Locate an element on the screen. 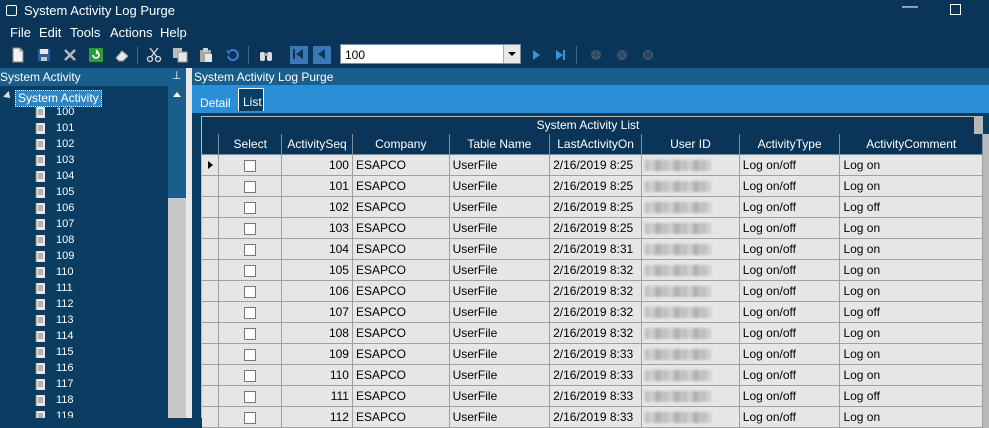 The height and width of the screenshot is (428, 989). activity-seq-cell: 108 is located at coordinates (317, 333).